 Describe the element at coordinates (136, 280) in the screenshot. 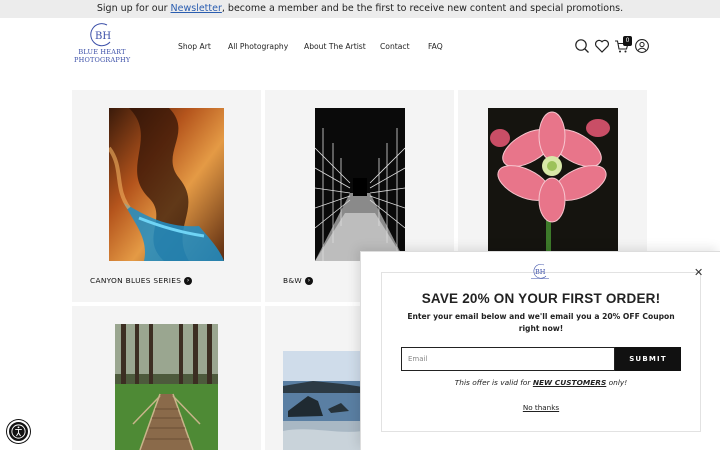

I see `product-title-text: CANYON BLUES SERIES` at that location.